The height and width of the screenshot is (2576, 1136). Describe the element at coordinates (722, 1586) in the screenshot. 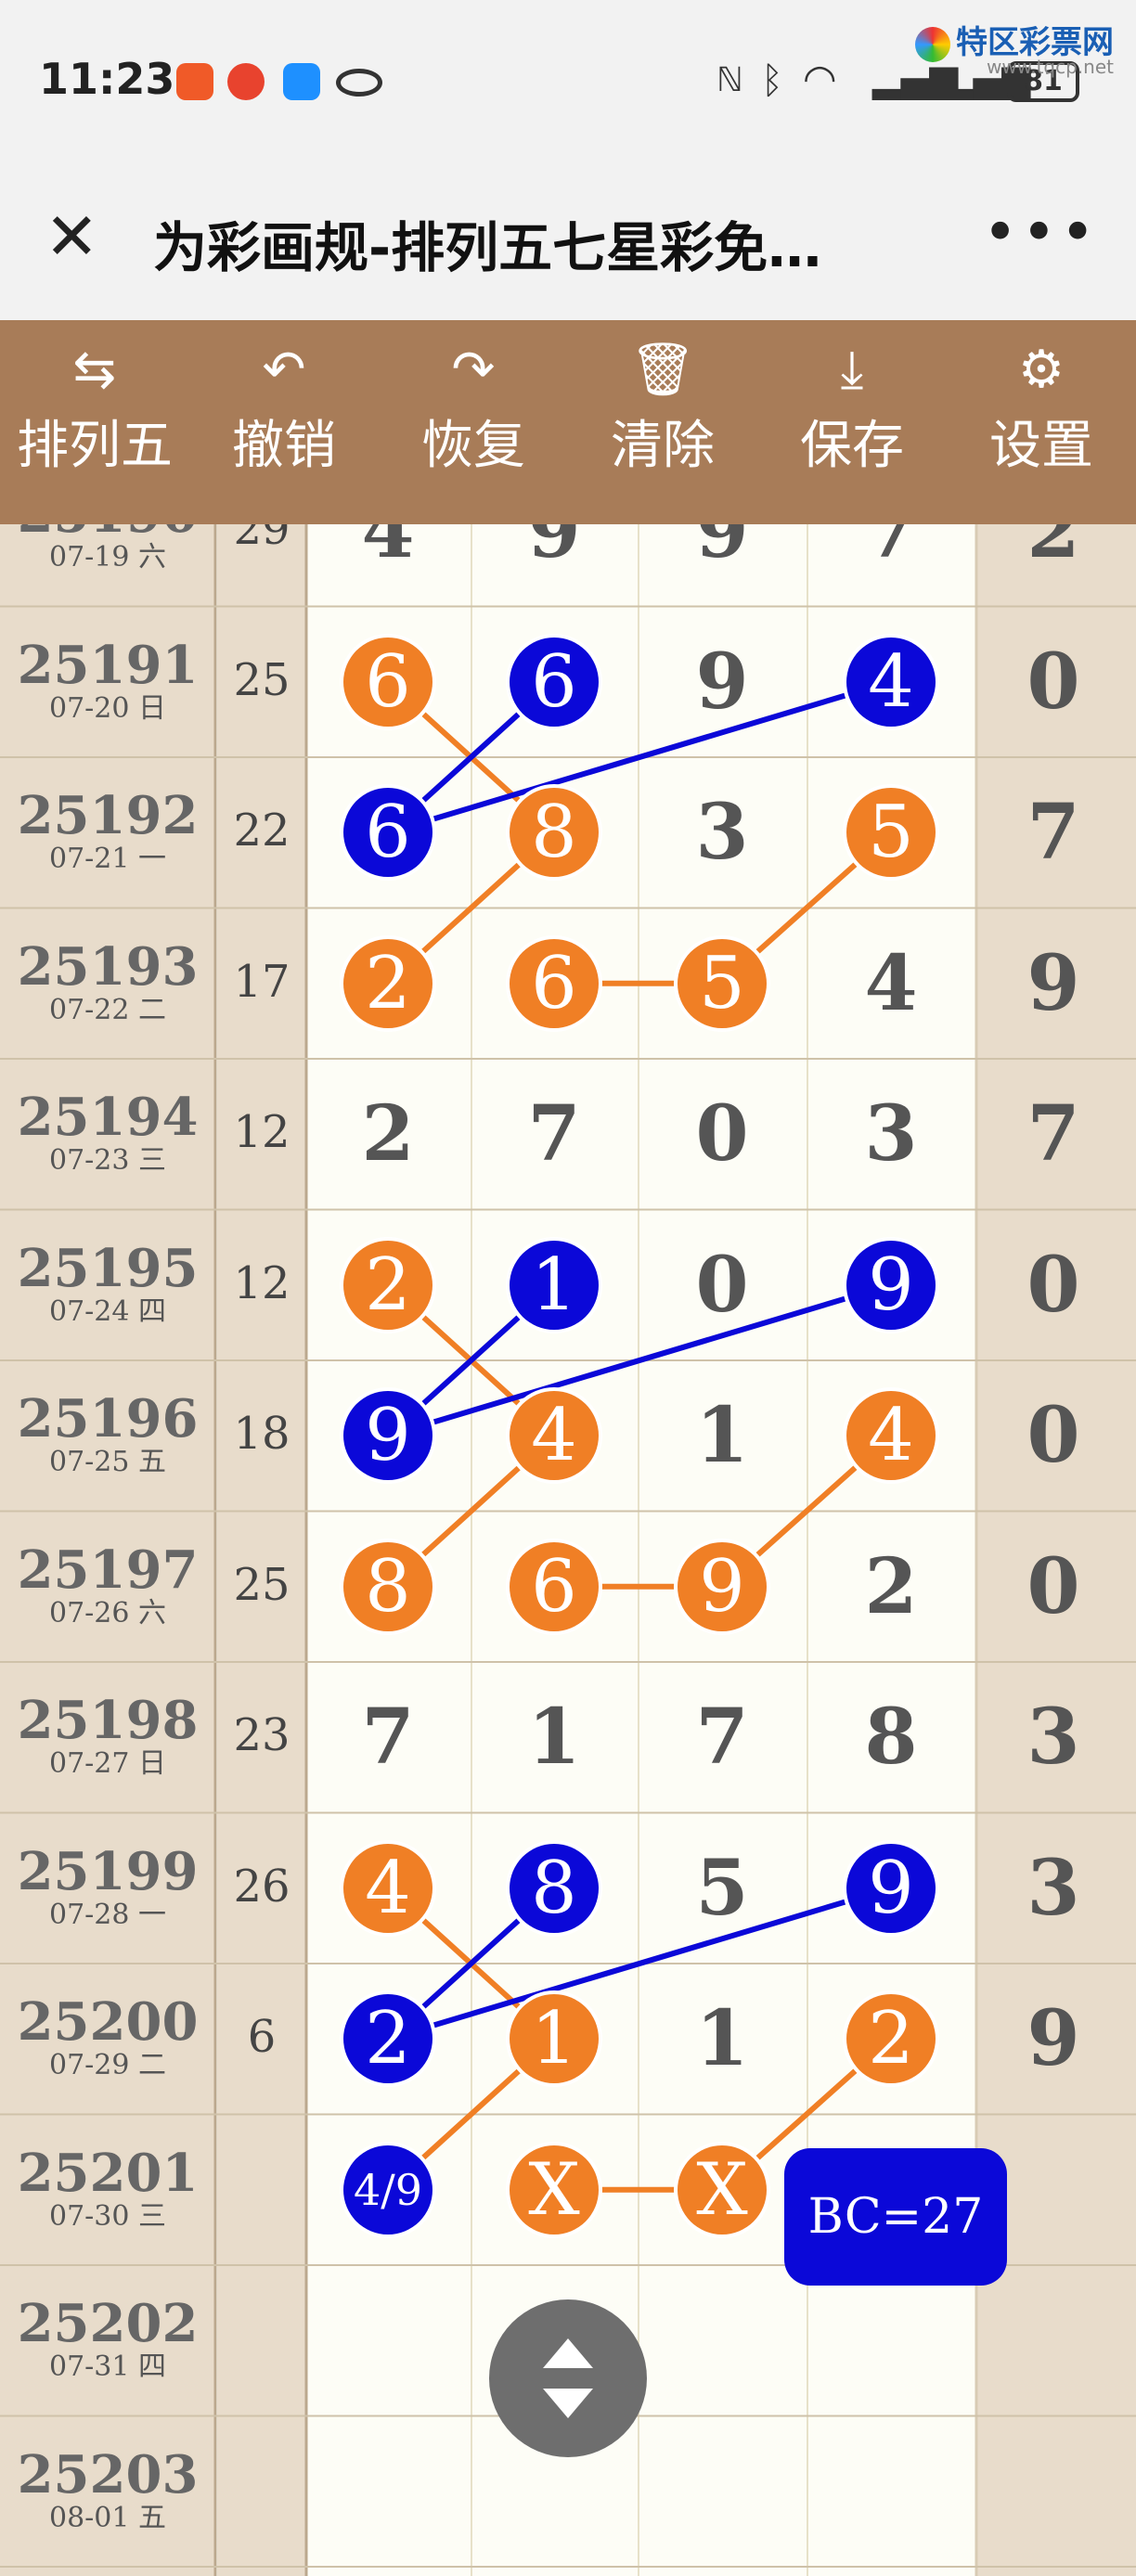

I see `orange-ball: 9` at that location.